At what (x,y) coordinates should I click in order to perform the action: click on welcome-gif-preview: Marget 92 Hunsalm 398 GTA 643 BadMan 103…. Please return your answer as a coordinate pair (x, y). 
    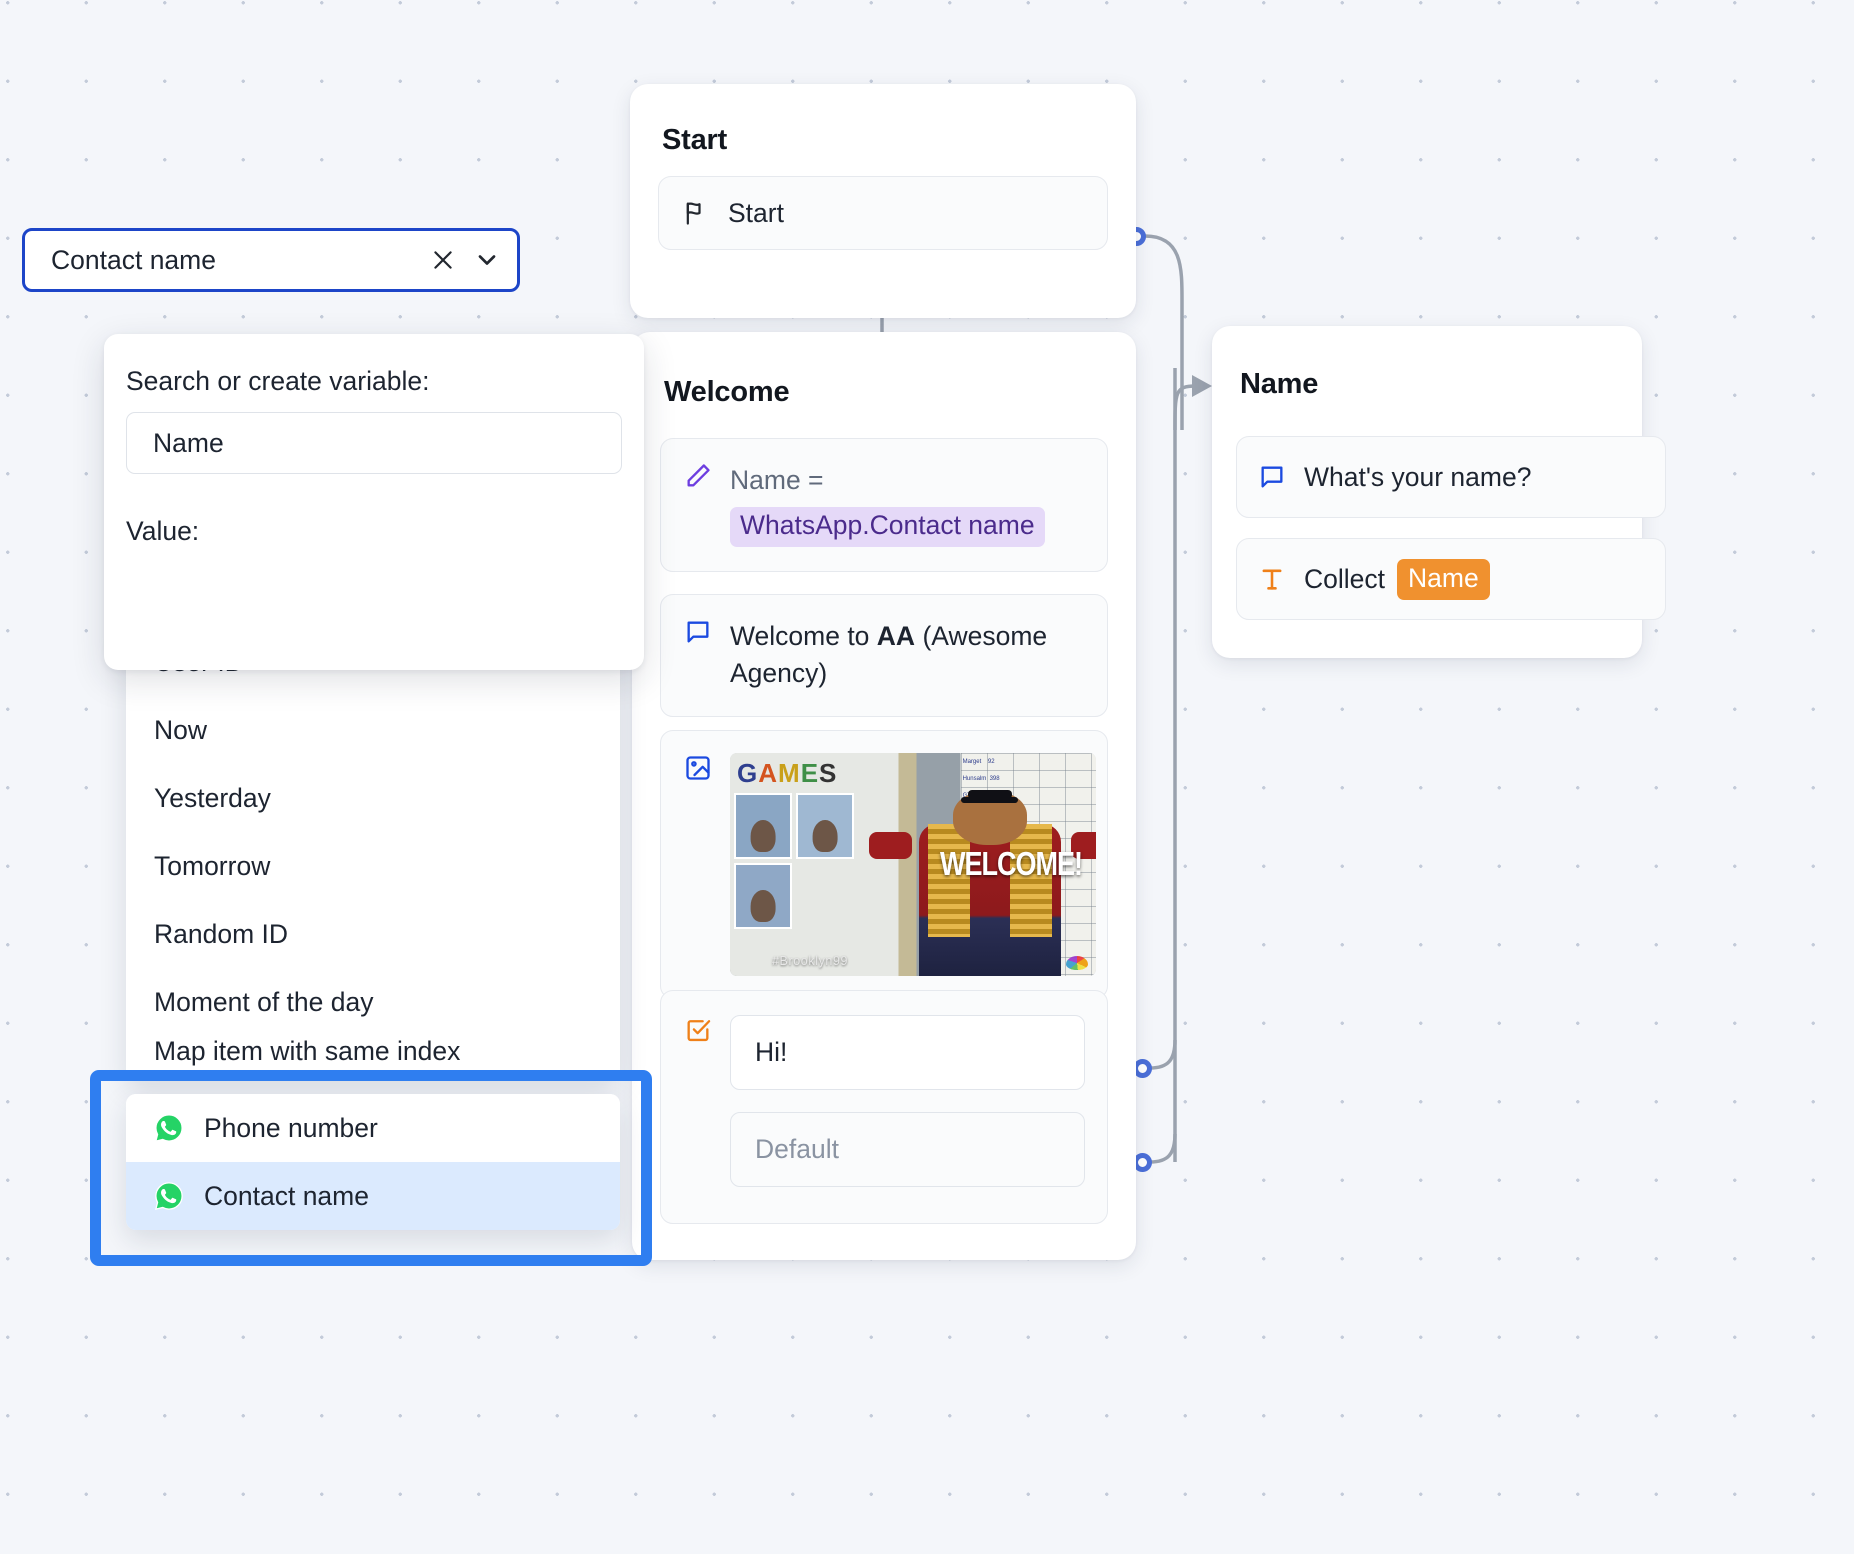
    Looking at the image, I should click on (913, 864).